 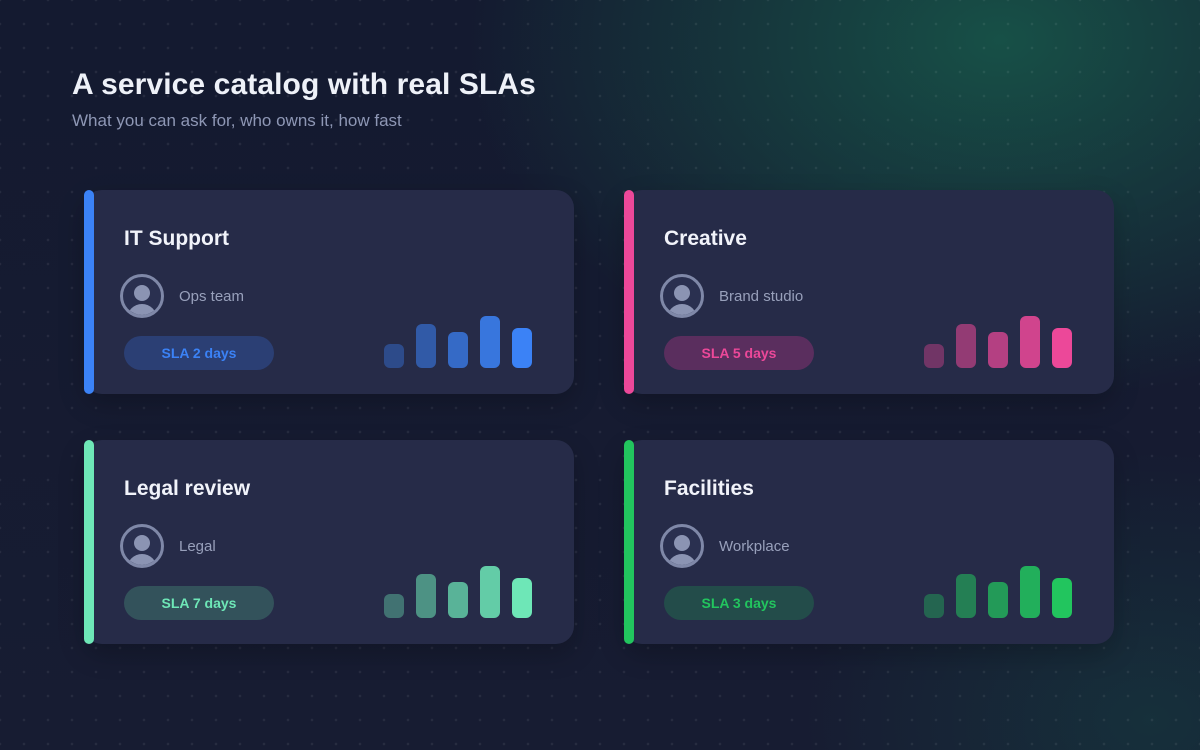 What do you see at coordinates (329, 292) in the screenshot?
I see `service-card-it-support: IT Support Ops team SLA 2 days` at bounding box center [329, 292].